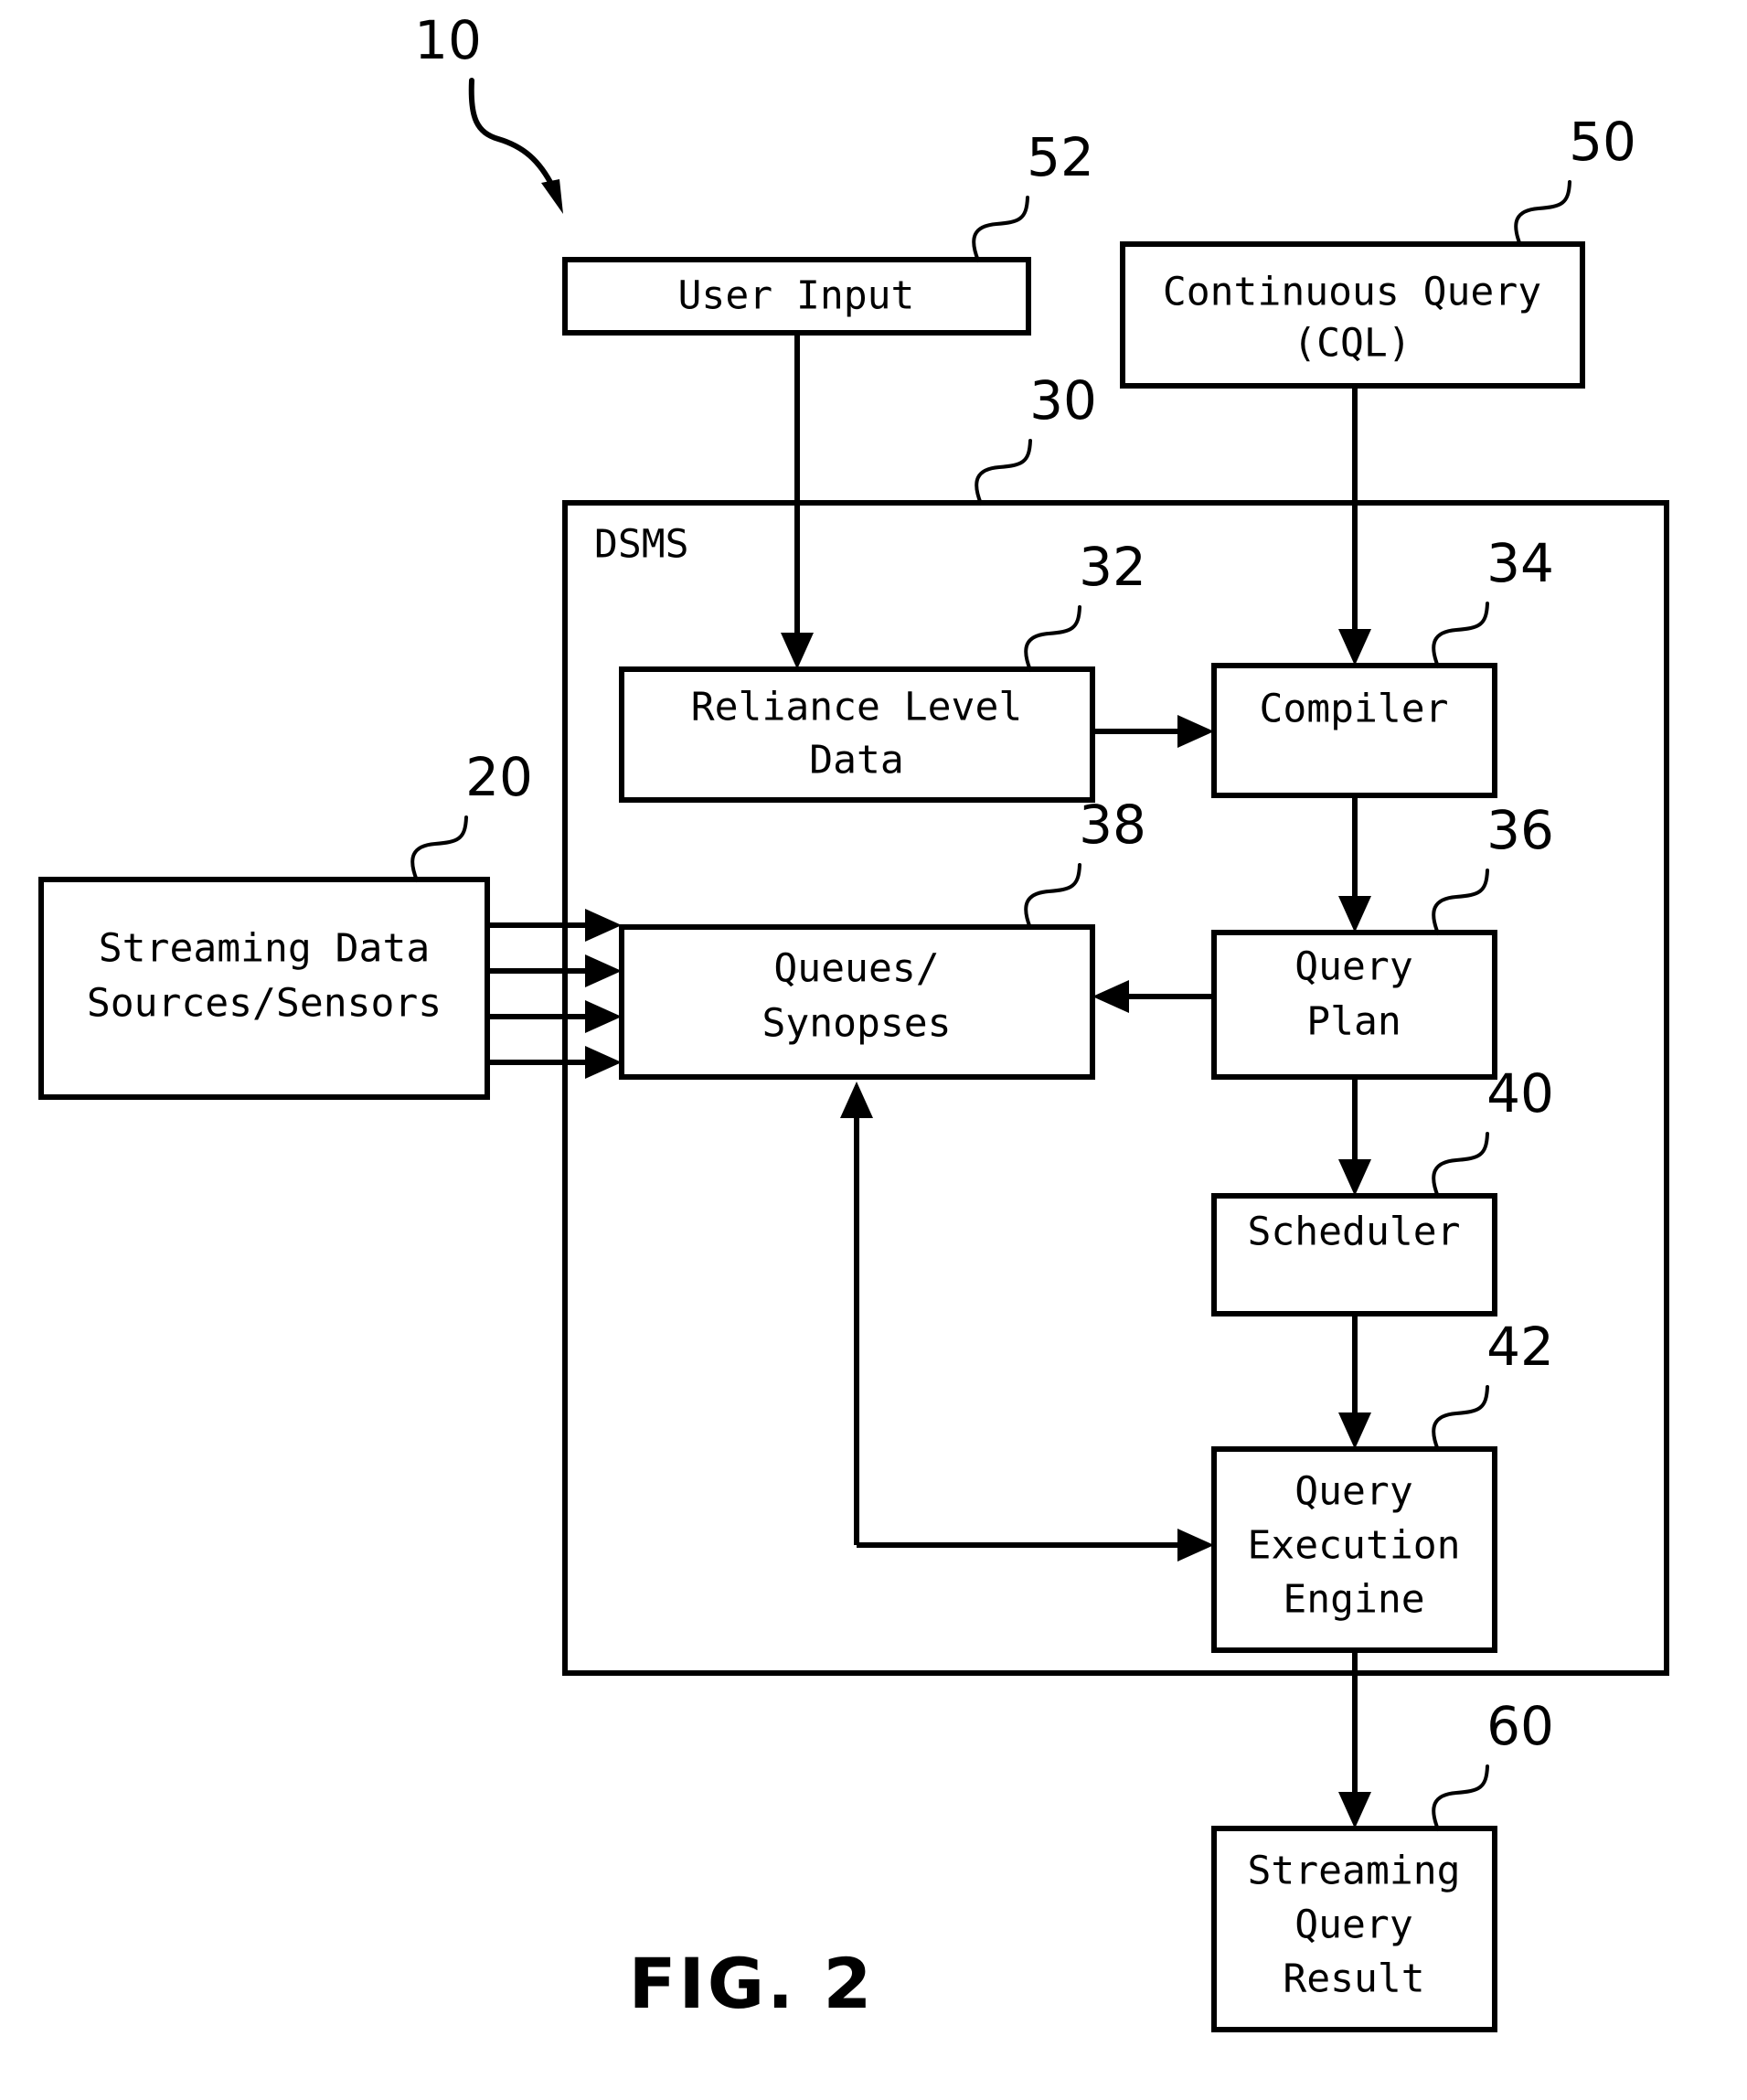 This screenshot has height=2100, width=1747. What do you see at coordinates (856, 969) in the screenshot?
I see `queues-synopses-label-line1: Queues/` at bounding box center [856, 969].